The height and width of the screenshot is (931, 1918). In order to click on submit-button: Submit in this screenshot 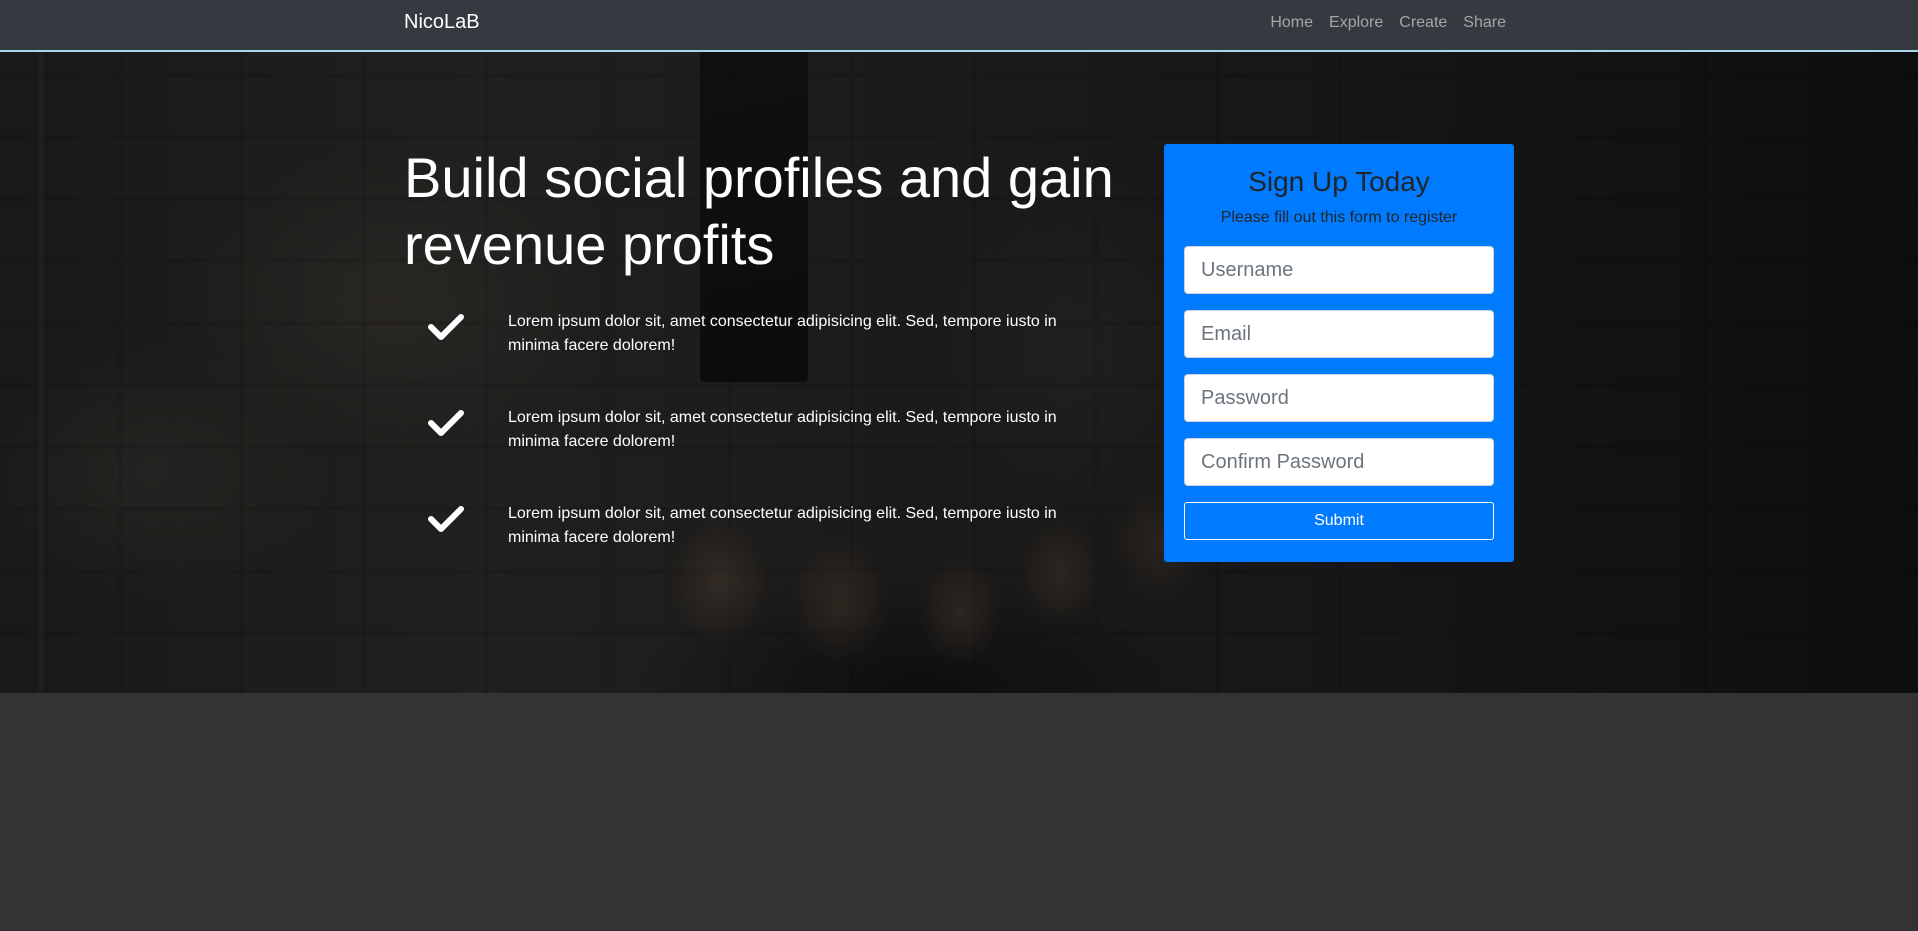, I will do `click(1339, 521)`.